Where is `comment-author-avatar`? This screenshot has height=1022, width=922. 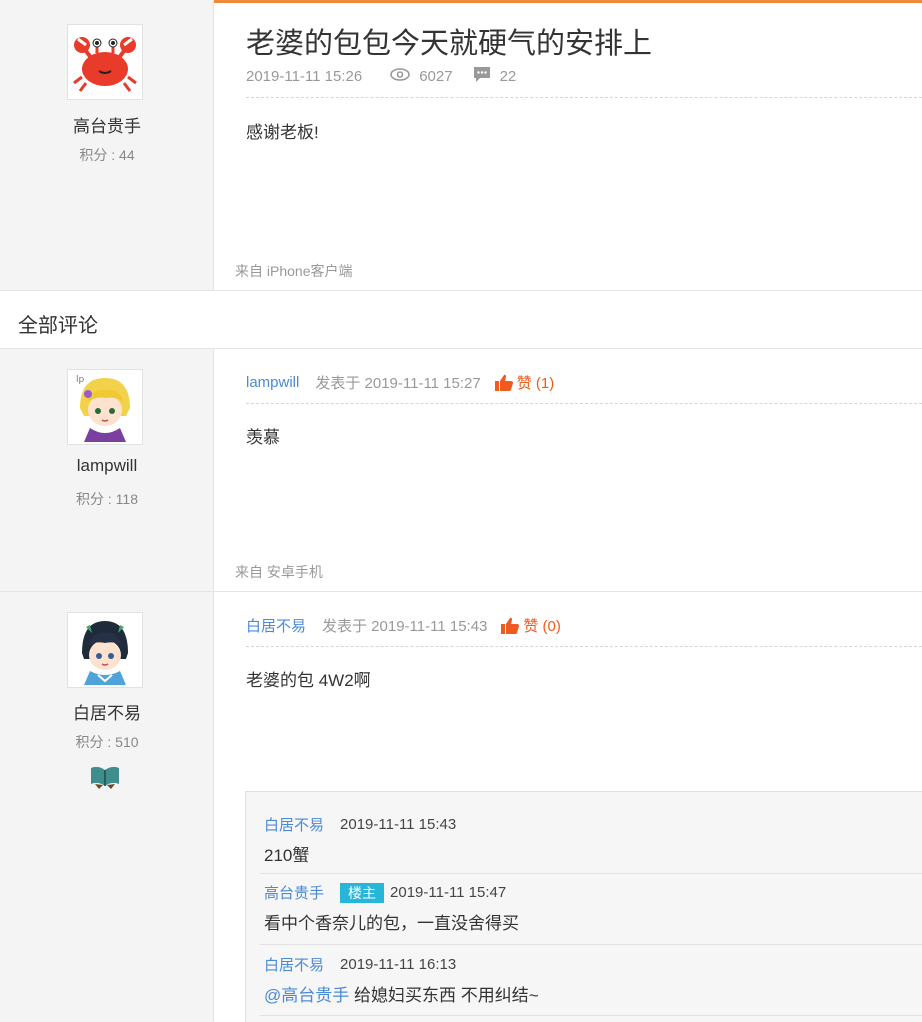 comment-author-avatar is located at coordinates (105, 650).